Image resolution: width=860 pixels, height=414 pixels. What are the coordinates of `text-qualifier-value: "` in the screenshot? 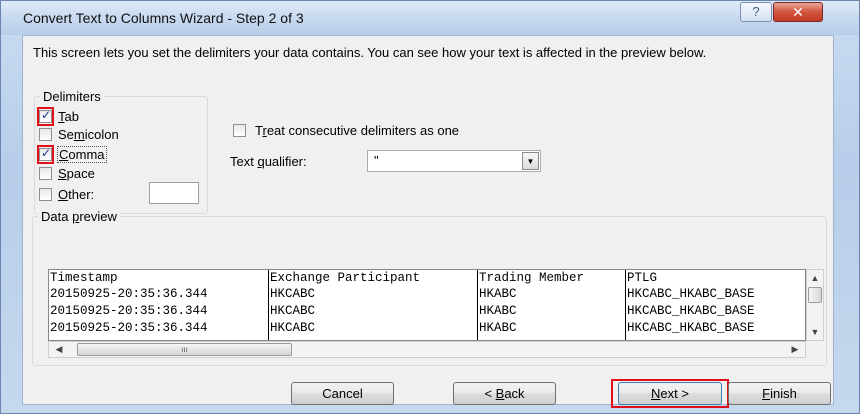 It's located at (376, 160).